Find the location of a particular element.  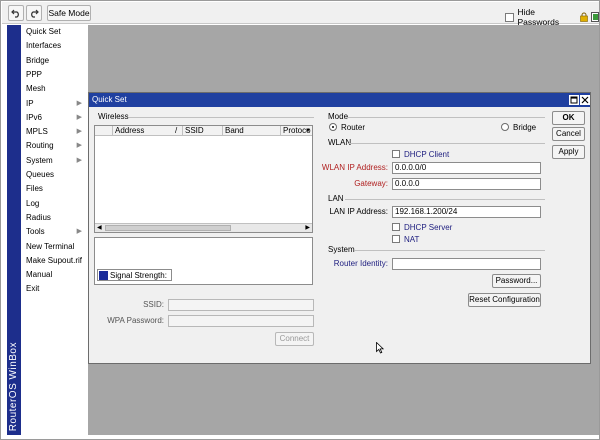

router-mode-radio: Router is located at coordinates (347, 127).